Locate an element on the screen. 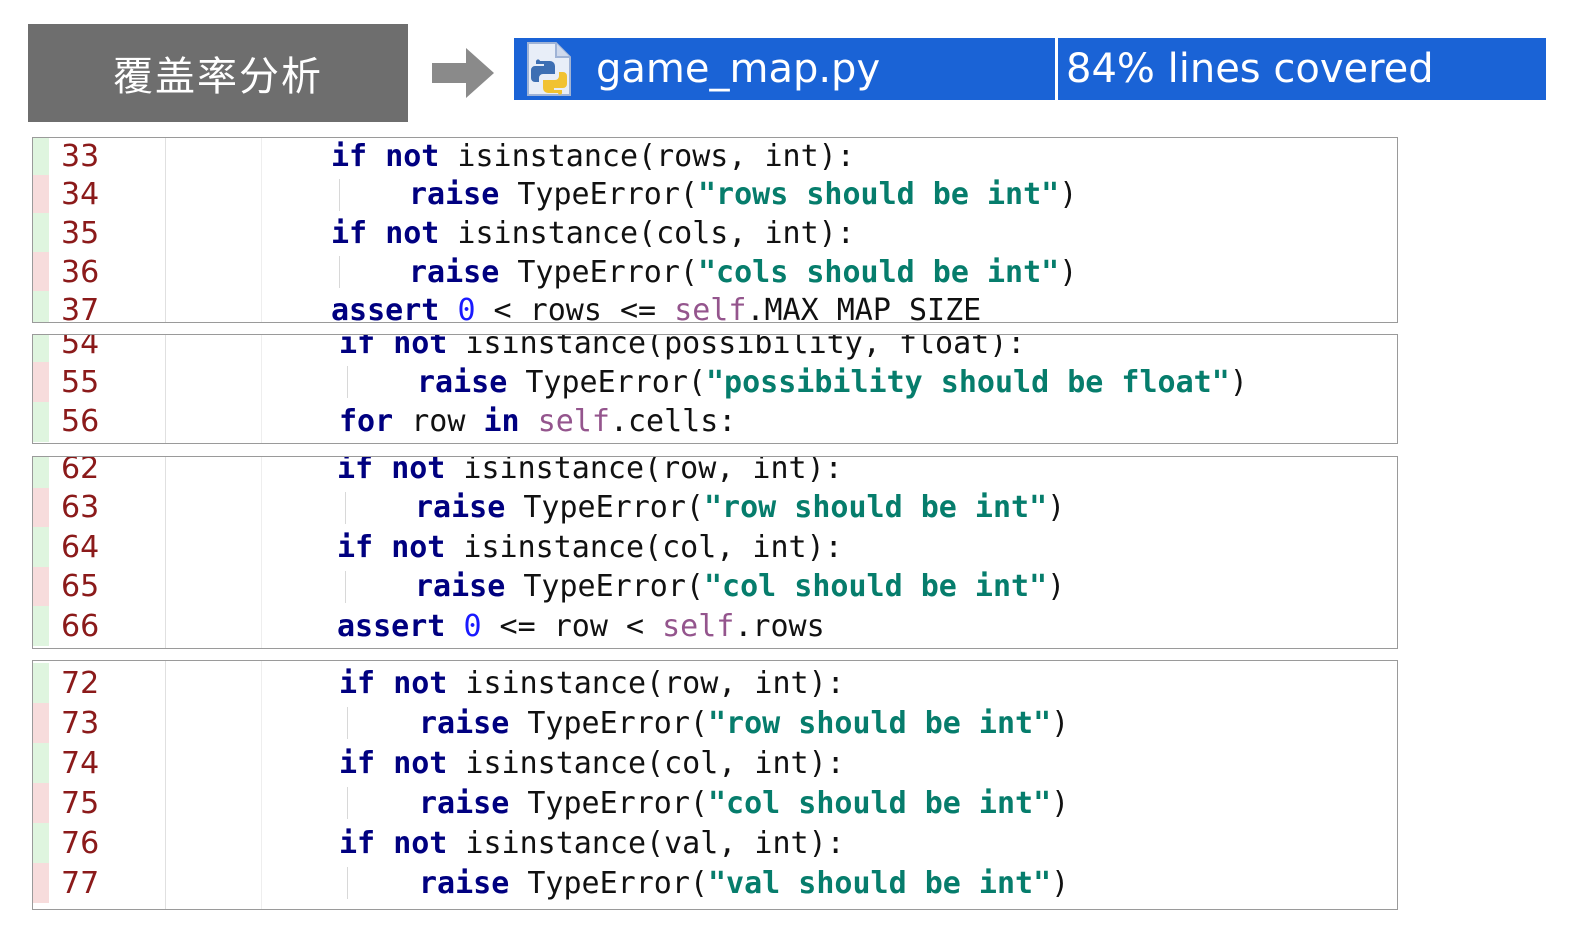 This screenshot has height=950, width=1596. code-token: "row should be int" is located at coordinates (876, 508).